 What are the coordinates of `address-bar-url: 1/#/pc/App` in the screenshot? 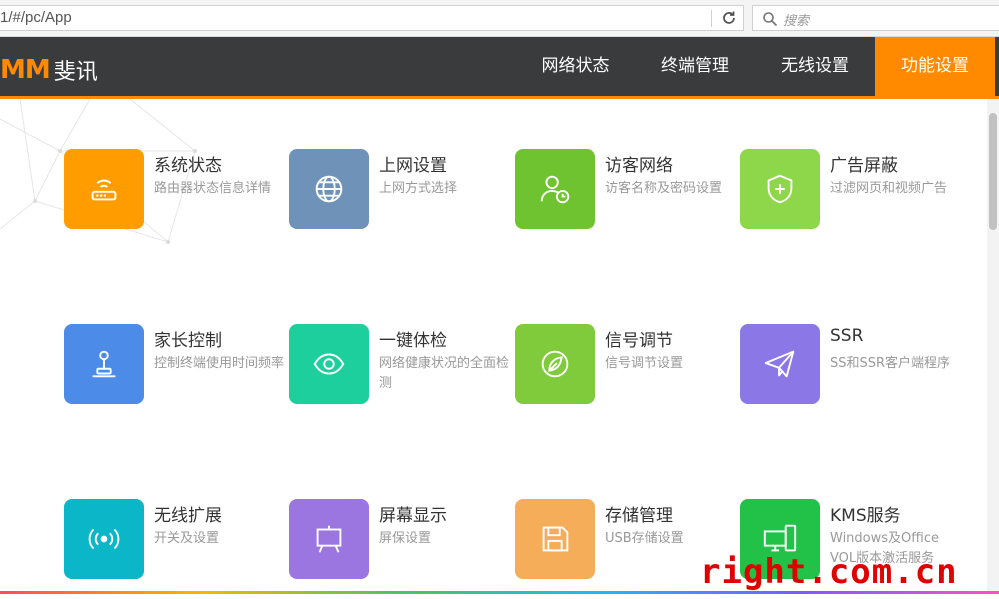 It's located at (36, 17).